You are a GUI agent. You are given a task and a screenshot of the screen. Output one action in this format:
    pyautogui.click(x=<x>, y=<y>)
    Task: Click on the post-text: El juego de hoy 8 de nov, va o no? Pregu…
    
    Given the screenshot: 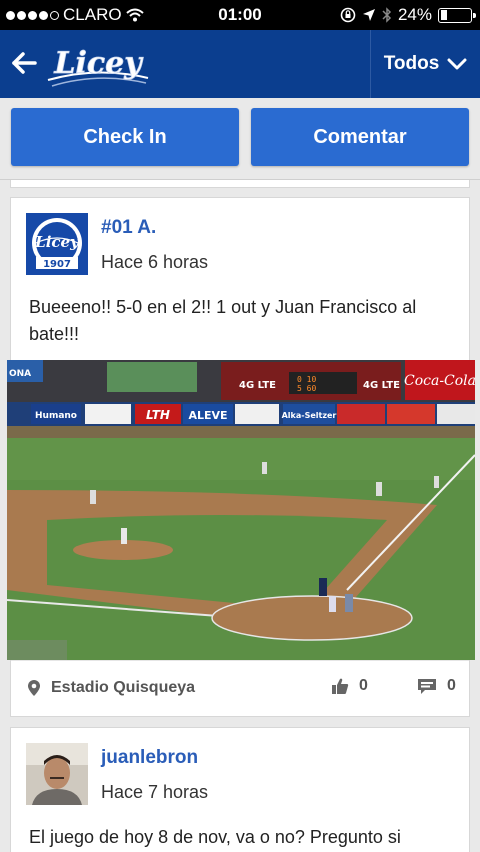 What is the action you would take?
    pyautogui.click(x=215, y=837)
    